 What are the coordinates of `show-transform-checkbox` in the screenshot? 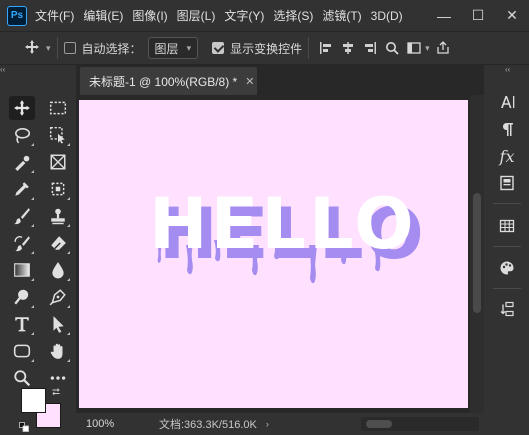 It's located at (218, 48).